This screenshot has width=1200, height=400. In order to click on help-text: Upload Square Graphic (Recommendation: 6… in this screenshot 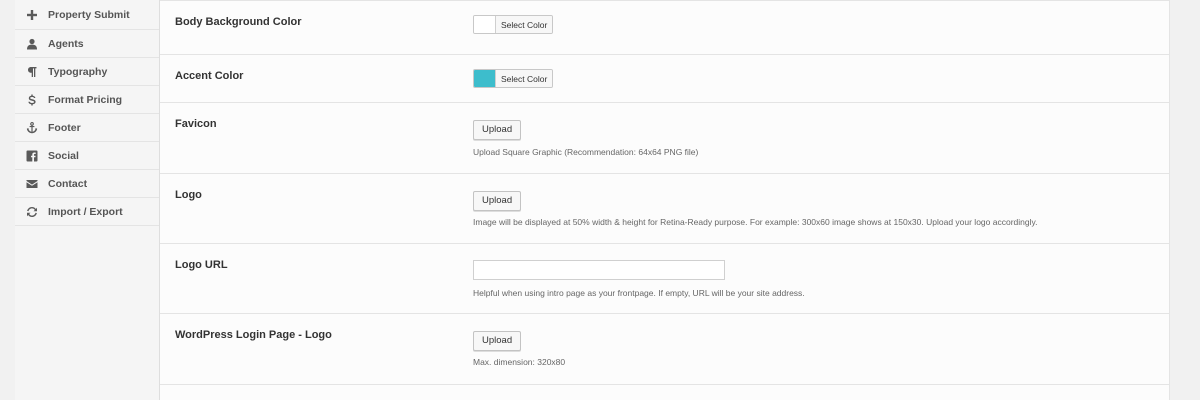, I will do `click(586, 152)`.